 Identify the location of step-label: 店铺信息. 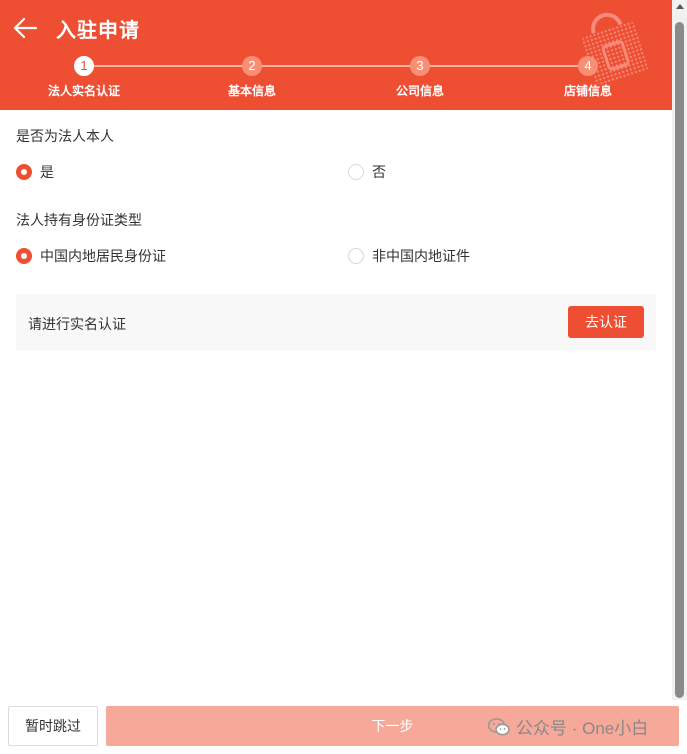
(587, 91).